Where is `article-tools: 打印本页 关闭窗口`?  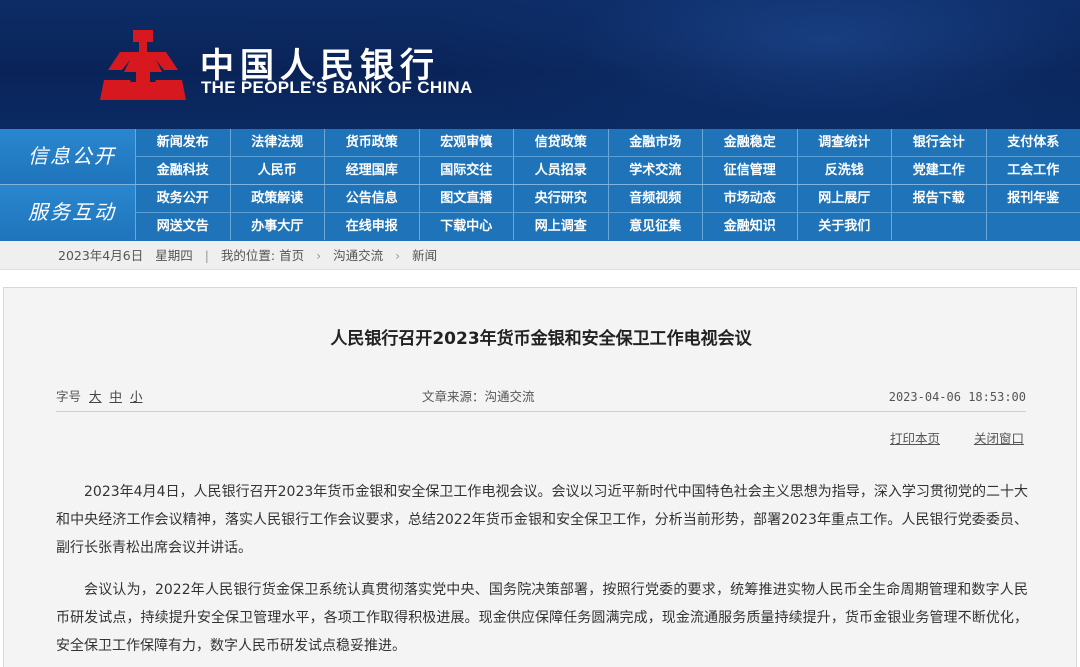
article-tools: 打印本页 关闭窗口 is located at coordinates (942, 437).